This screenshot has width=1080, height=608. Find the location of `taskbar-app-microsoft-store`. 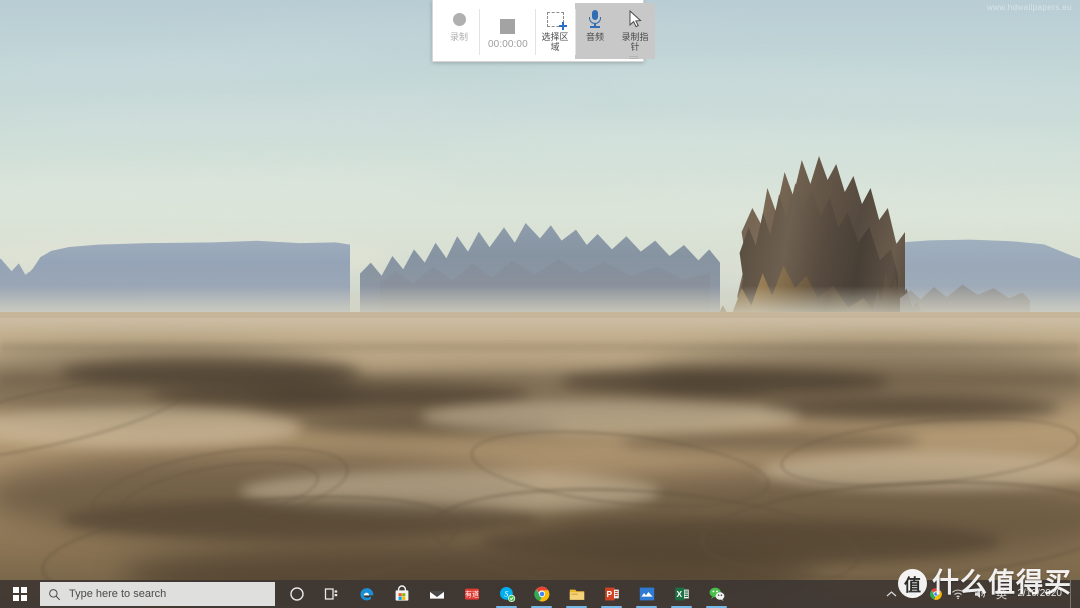

taskbar-app-microsoft-store is located at coordinates (401, 594).